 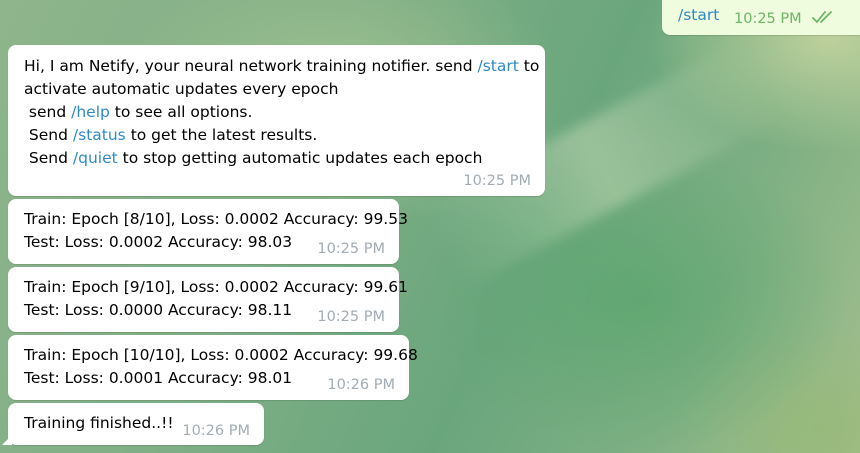 What do you see at coordinates (276, 112) in the screenshot?
I see `message-line: send /help to see all options.` at bounding box center [276, 112].